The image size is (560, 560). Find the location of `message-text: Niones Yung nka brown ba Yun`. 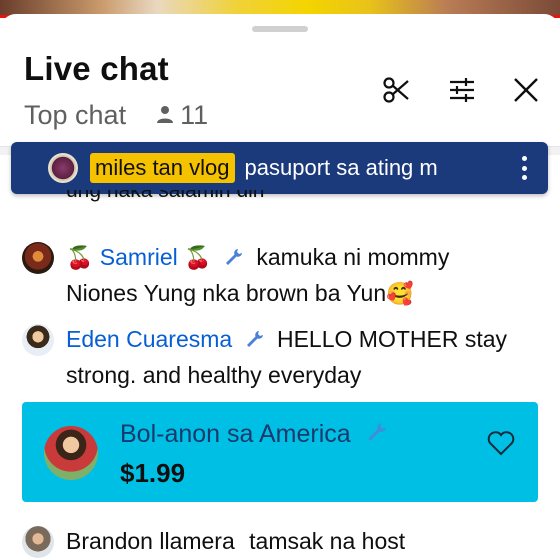

message-text: Niones Yung nka brown ba Yun is located at coordinates (226, 292).